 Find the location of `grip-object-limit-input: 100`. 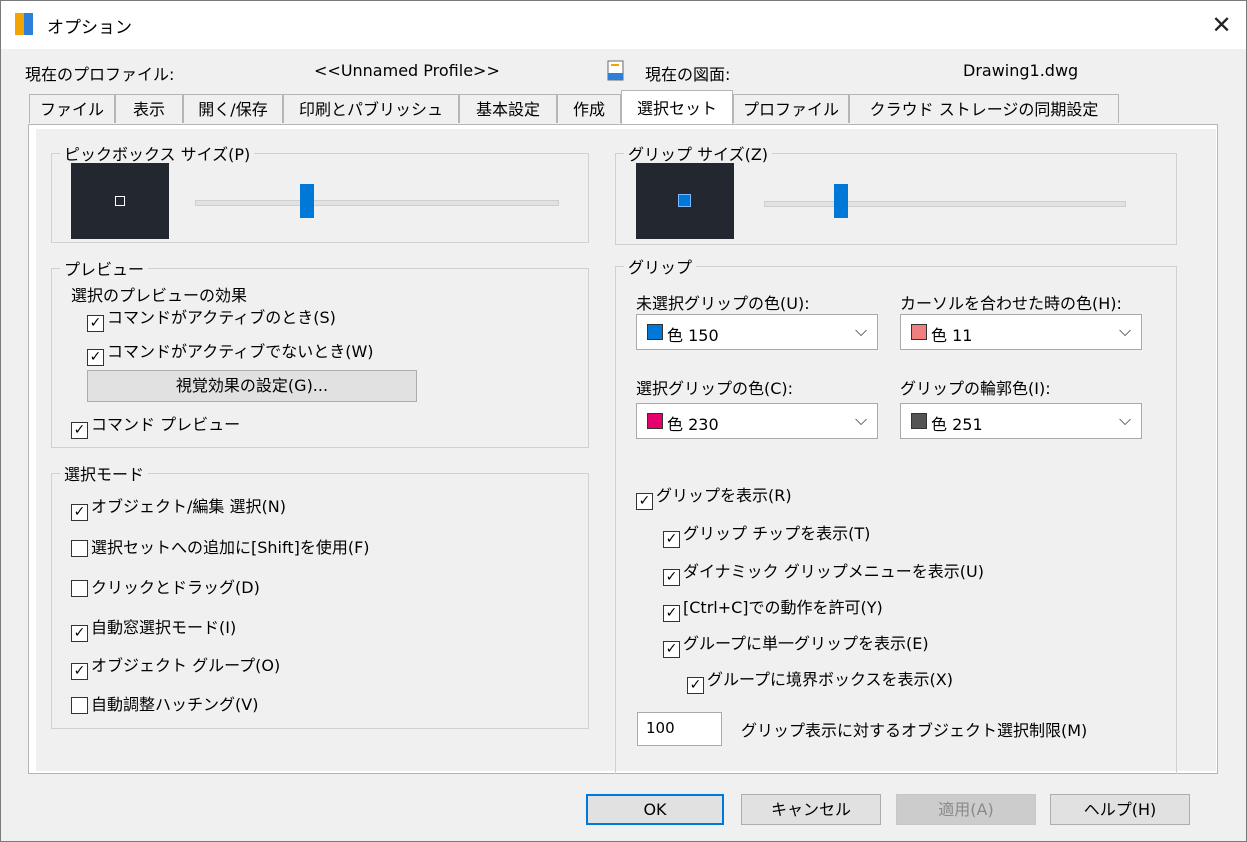

grip-object-limit-input: 100 is located at coordinates (679, 729).